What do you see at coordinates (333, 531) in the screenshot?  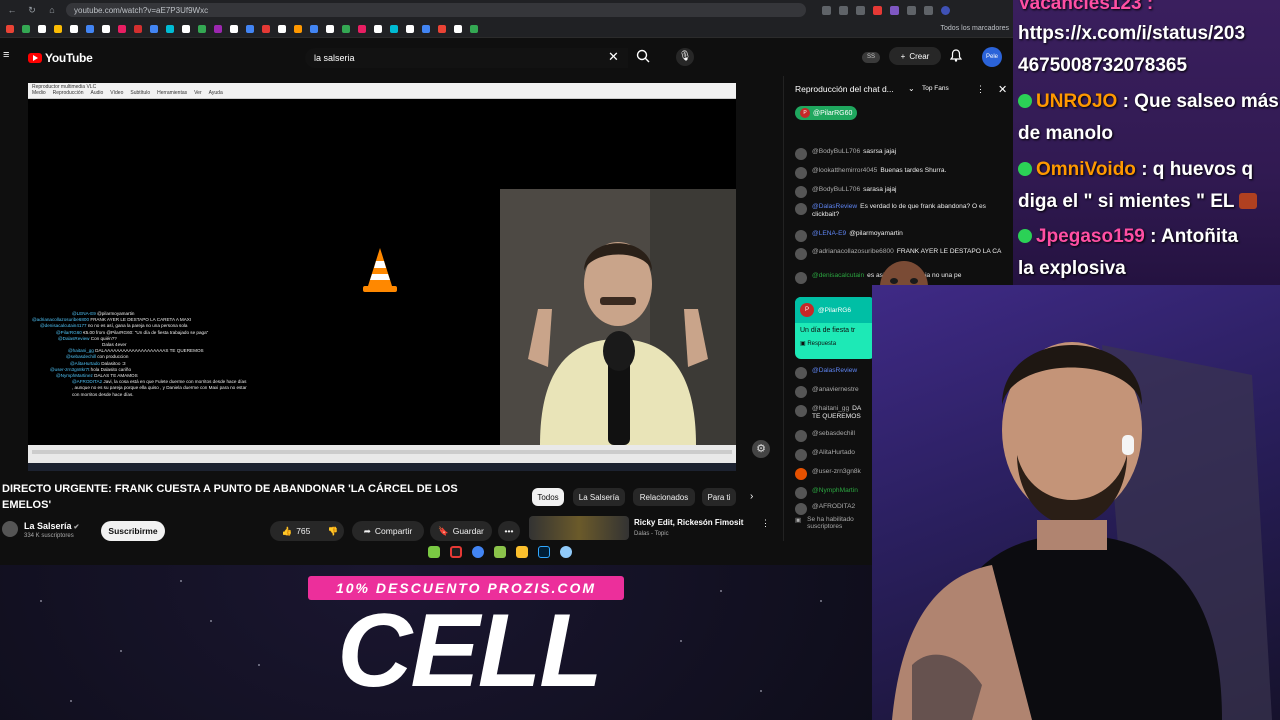 I see `dislike-button: 👎` at bounding box center [333, 531].